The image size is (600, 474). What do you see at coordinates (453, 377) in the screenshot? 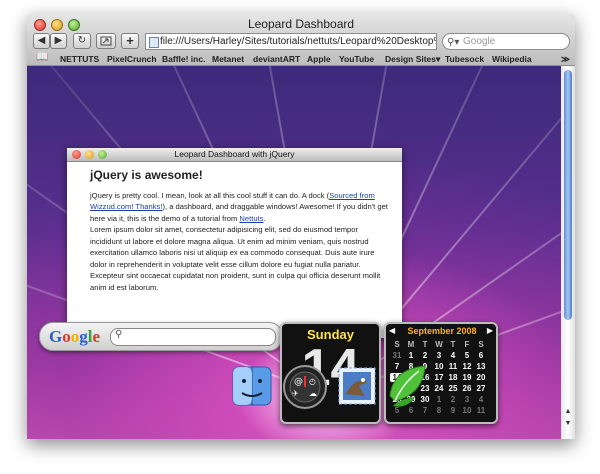
I see `calendar-day: 18` at bounding box center [453, 377].